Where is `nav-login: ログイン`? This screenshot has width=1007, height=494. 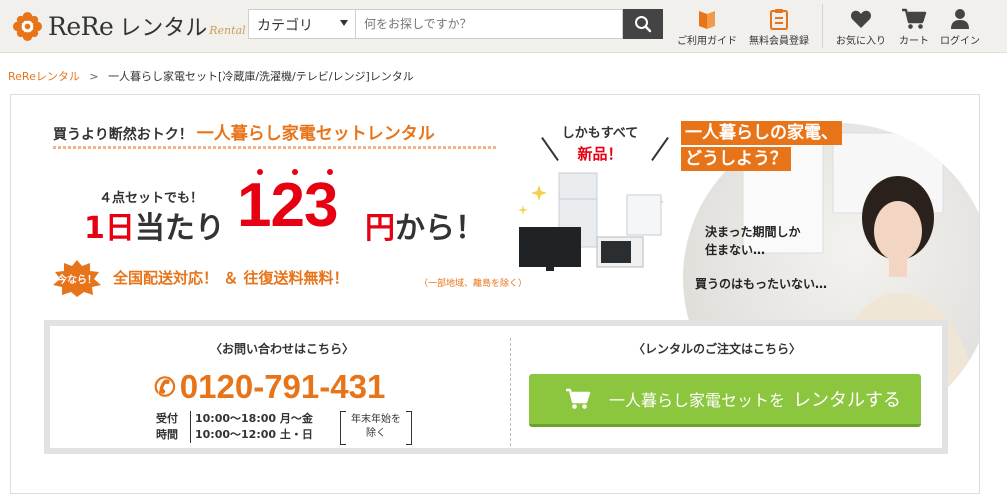
nav-login: ログイン is located at coordinates (960, 26).